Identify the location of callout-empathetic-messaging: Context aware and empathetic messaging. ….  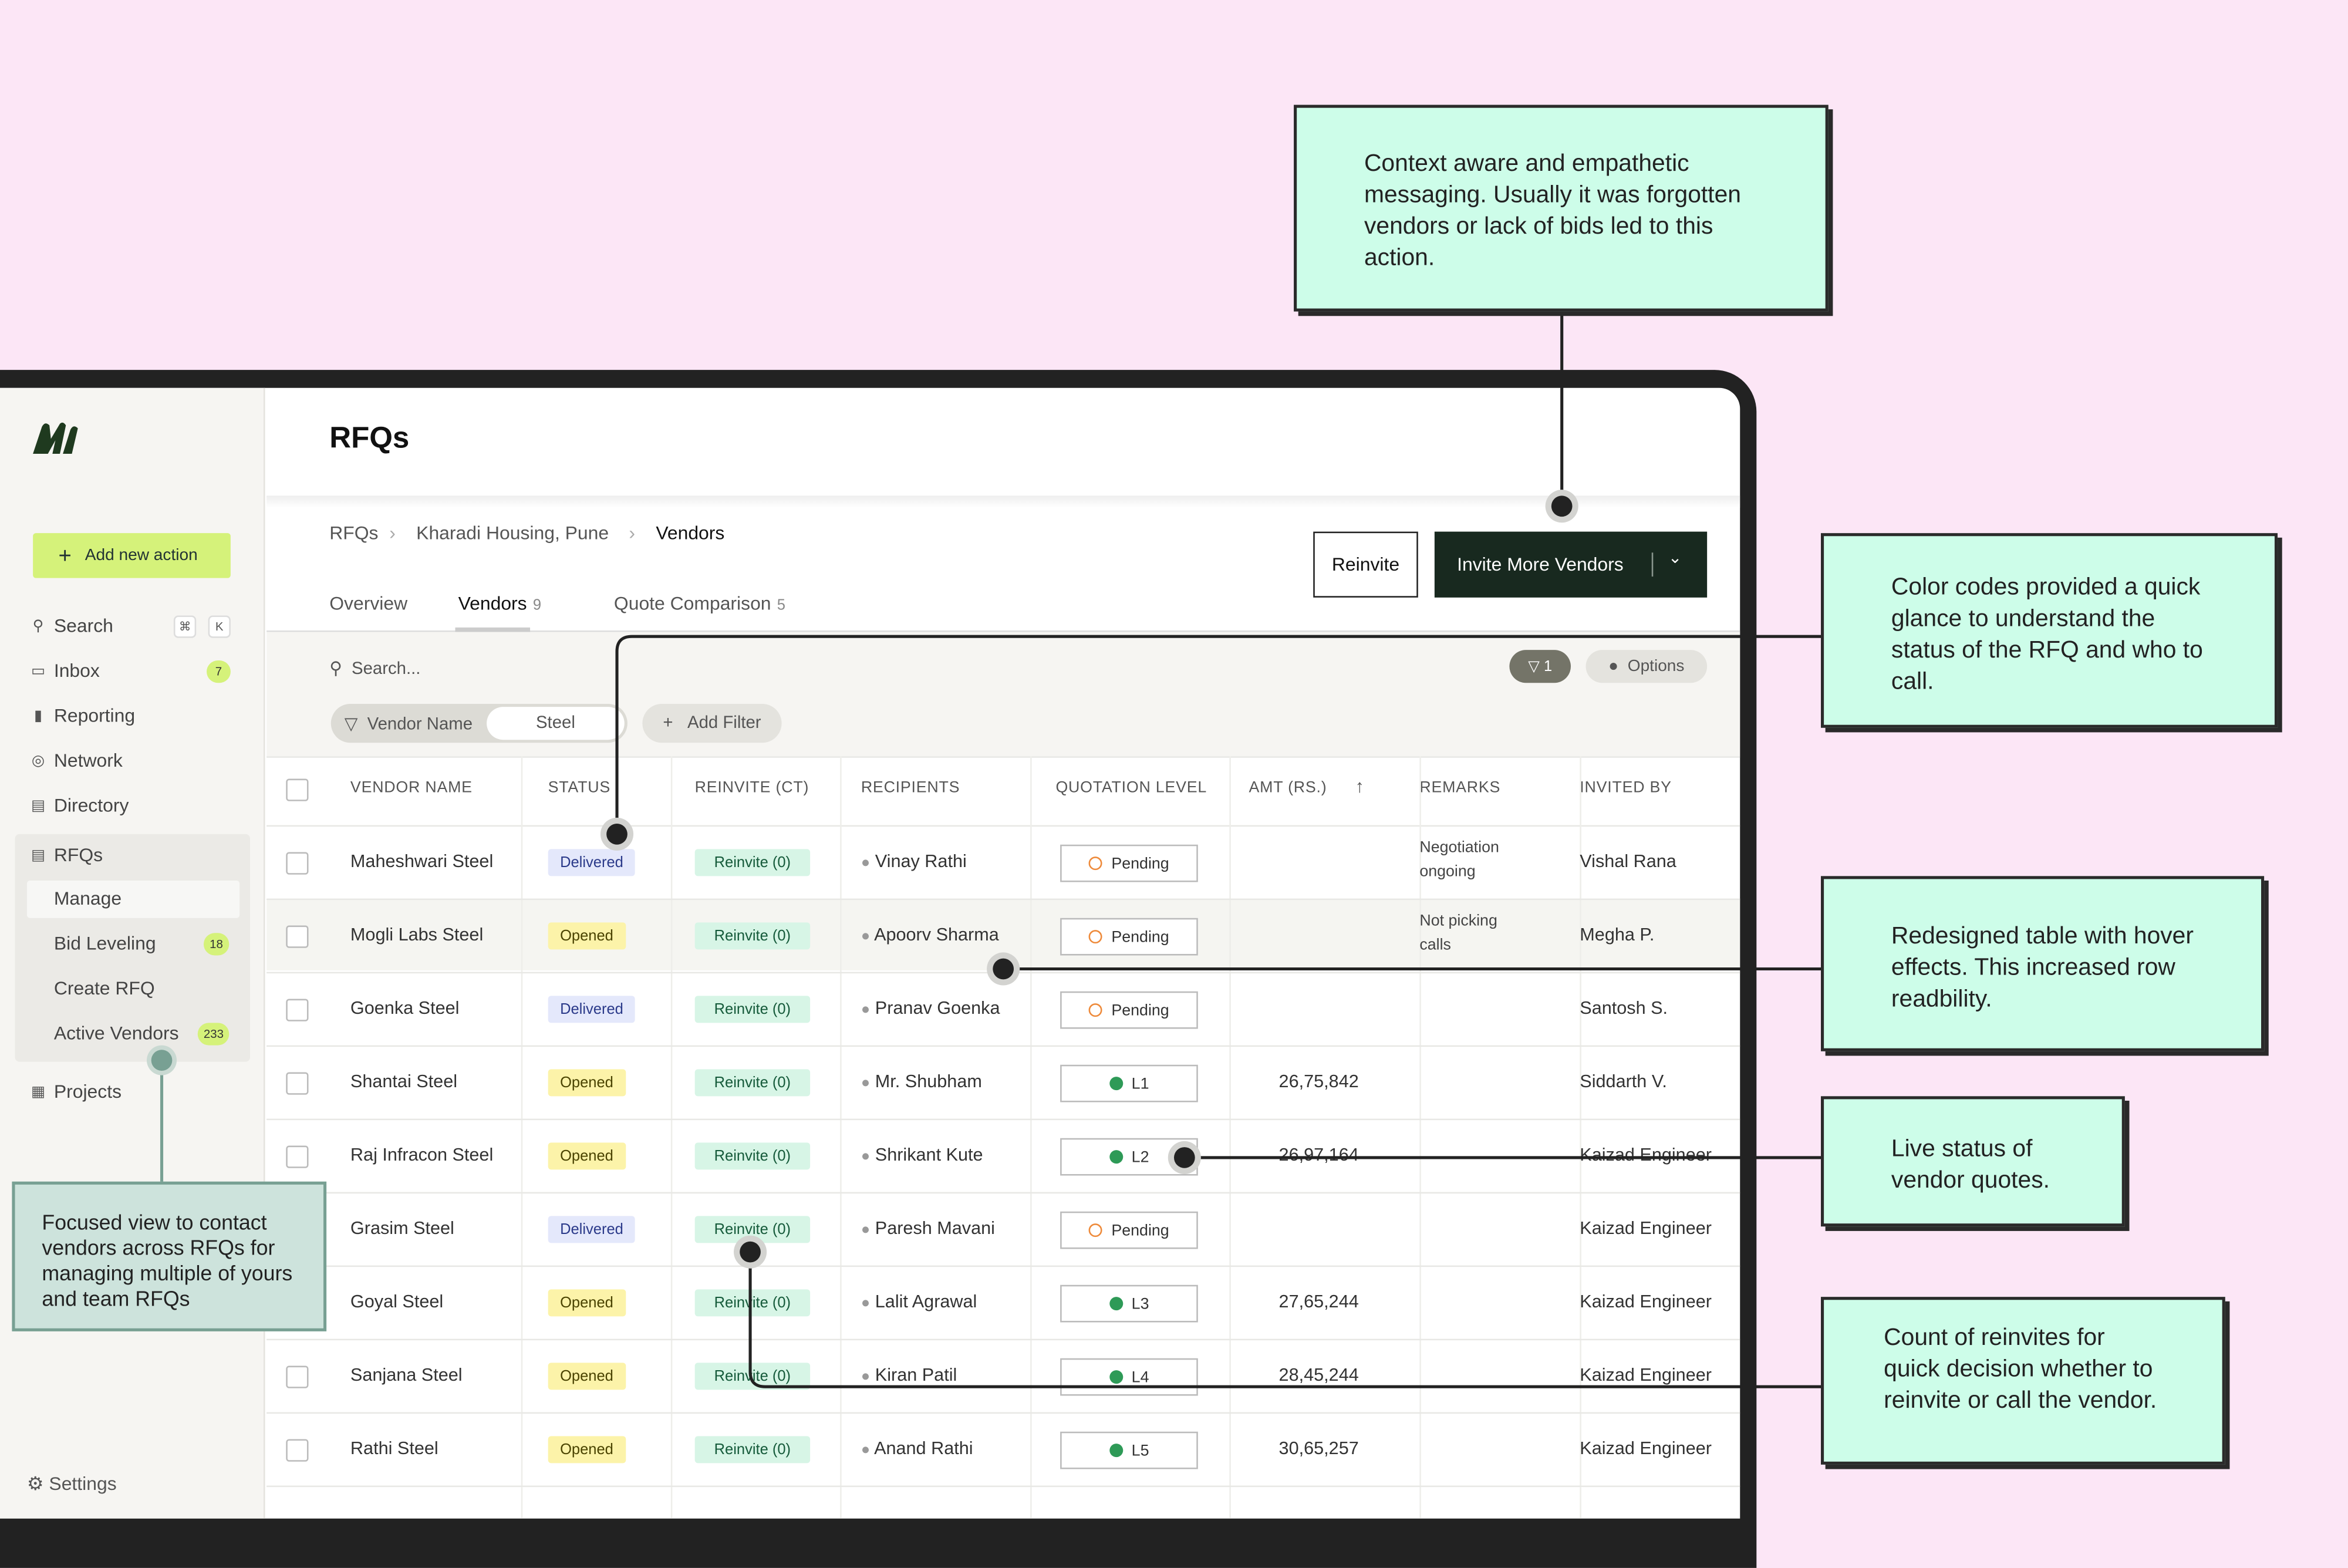
(1561, 208).